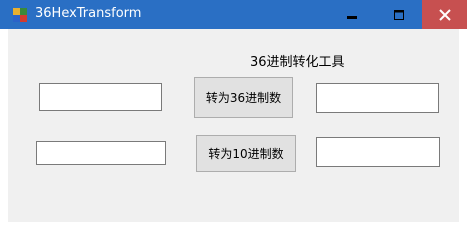 The image size is (467, 240). I want to click on base36-input, so click(101, 153).